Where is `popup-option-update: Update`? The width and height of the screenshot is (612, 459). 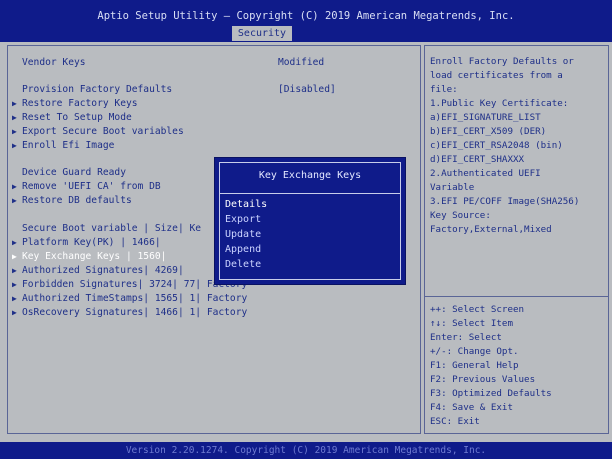
popup-option-update: Update is located at coordinates (243, 235).